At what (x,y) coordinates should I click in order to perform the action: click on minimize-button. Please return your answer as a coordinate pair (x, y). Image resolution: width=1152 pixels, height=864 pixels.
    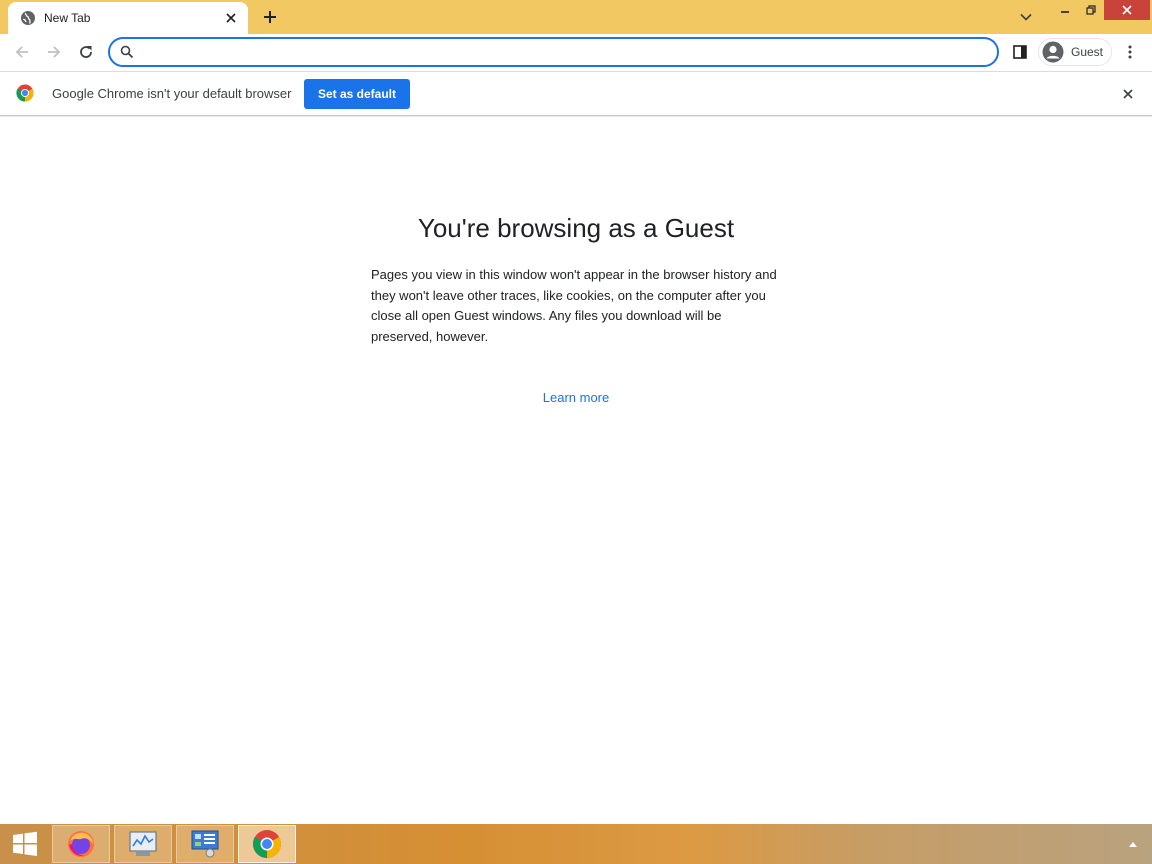
    Looking at the image, I should click on (1065, 10).